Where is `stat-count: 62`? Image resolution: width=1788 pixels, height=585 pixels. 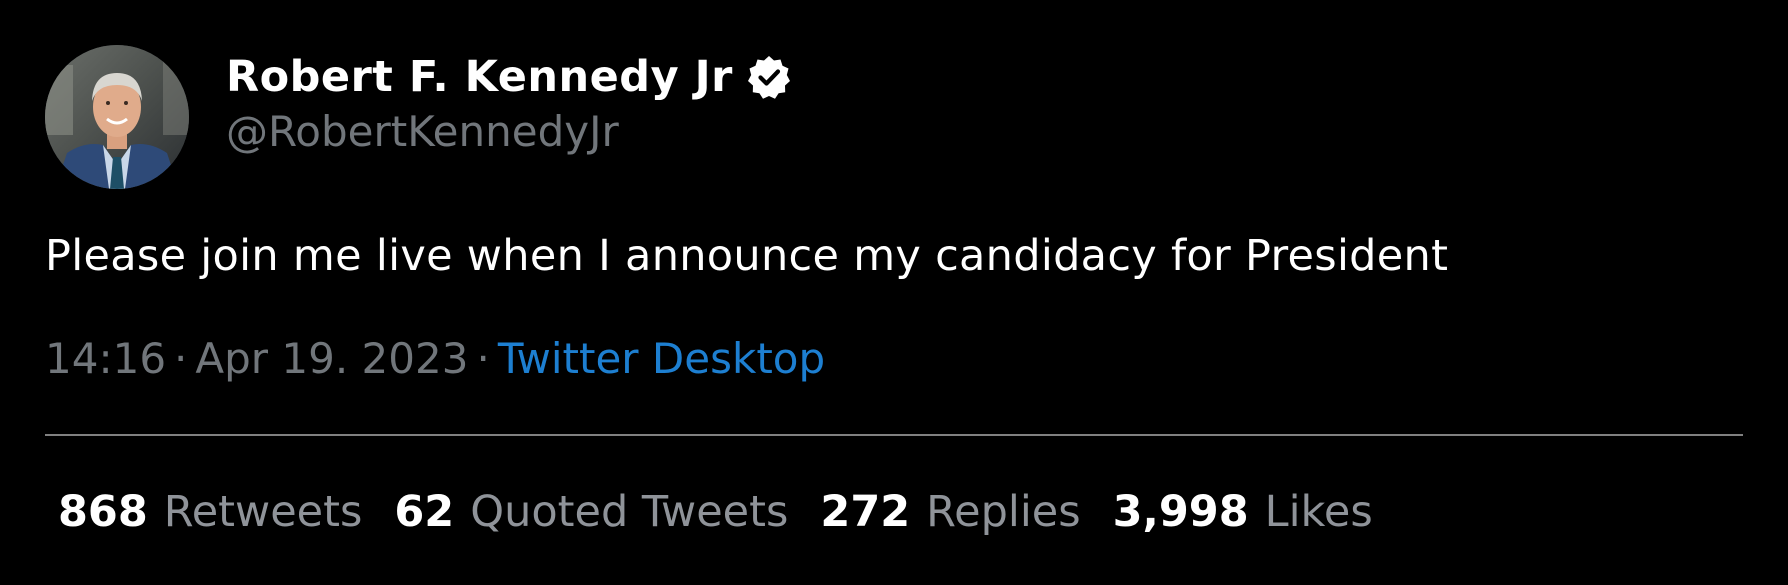 stat-count: 62 is located at coordinates (424, 512).